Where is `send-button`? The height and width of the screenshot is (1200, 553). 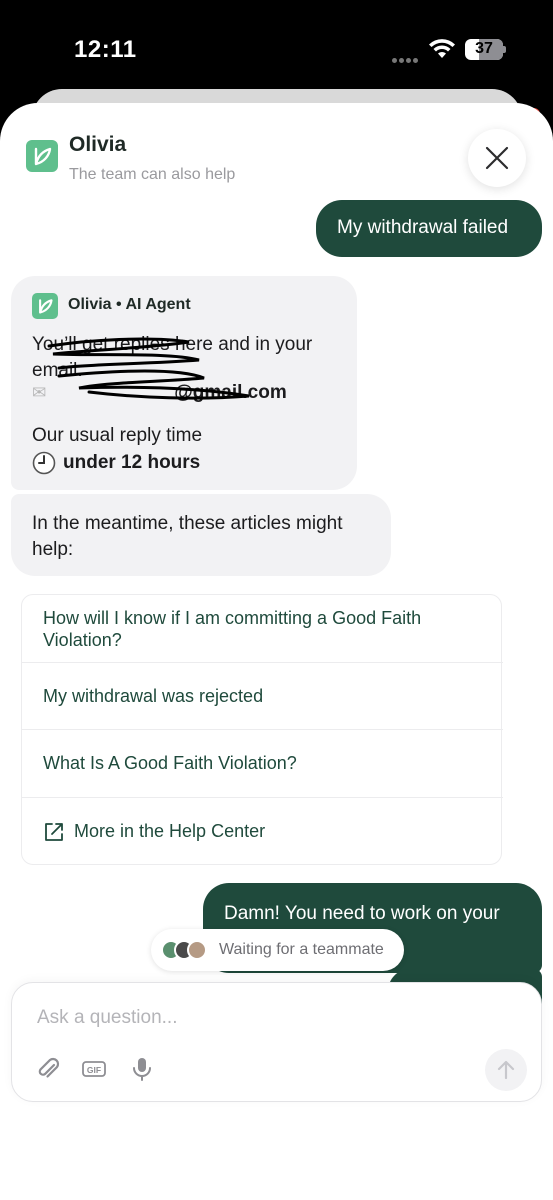
send-button is located at coordinates (506, 1070).